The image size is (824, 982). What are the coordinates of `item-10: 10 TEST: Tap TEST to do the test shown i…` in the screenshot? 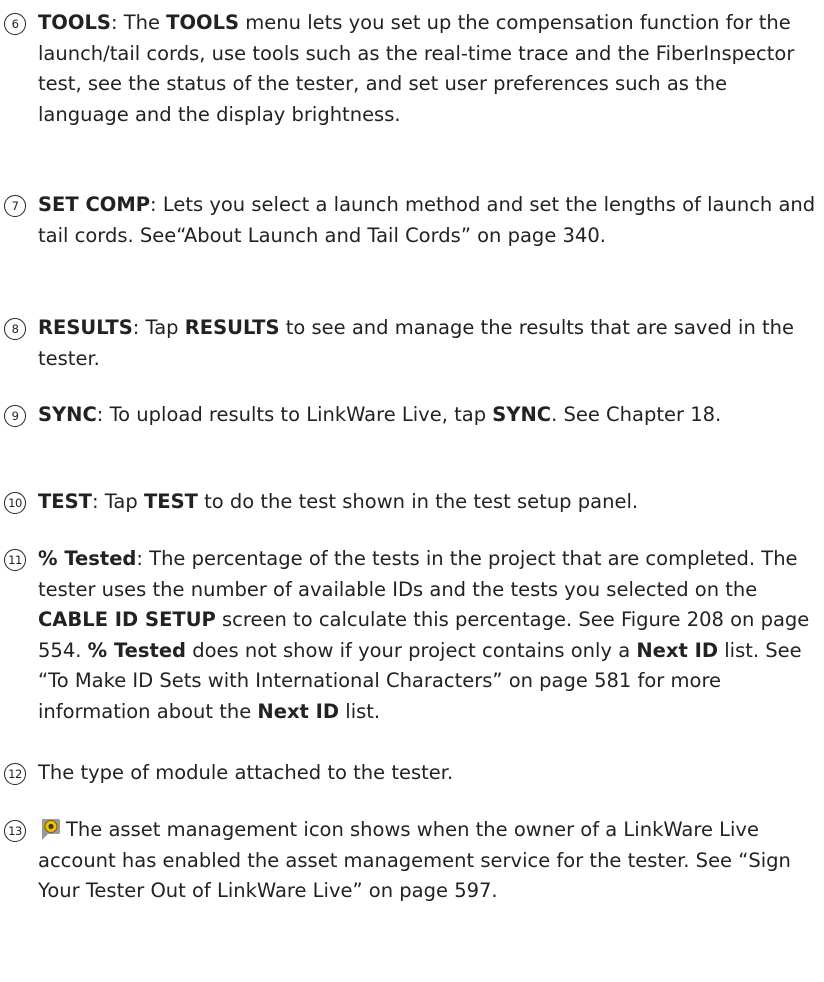 It's located at (412, 504).